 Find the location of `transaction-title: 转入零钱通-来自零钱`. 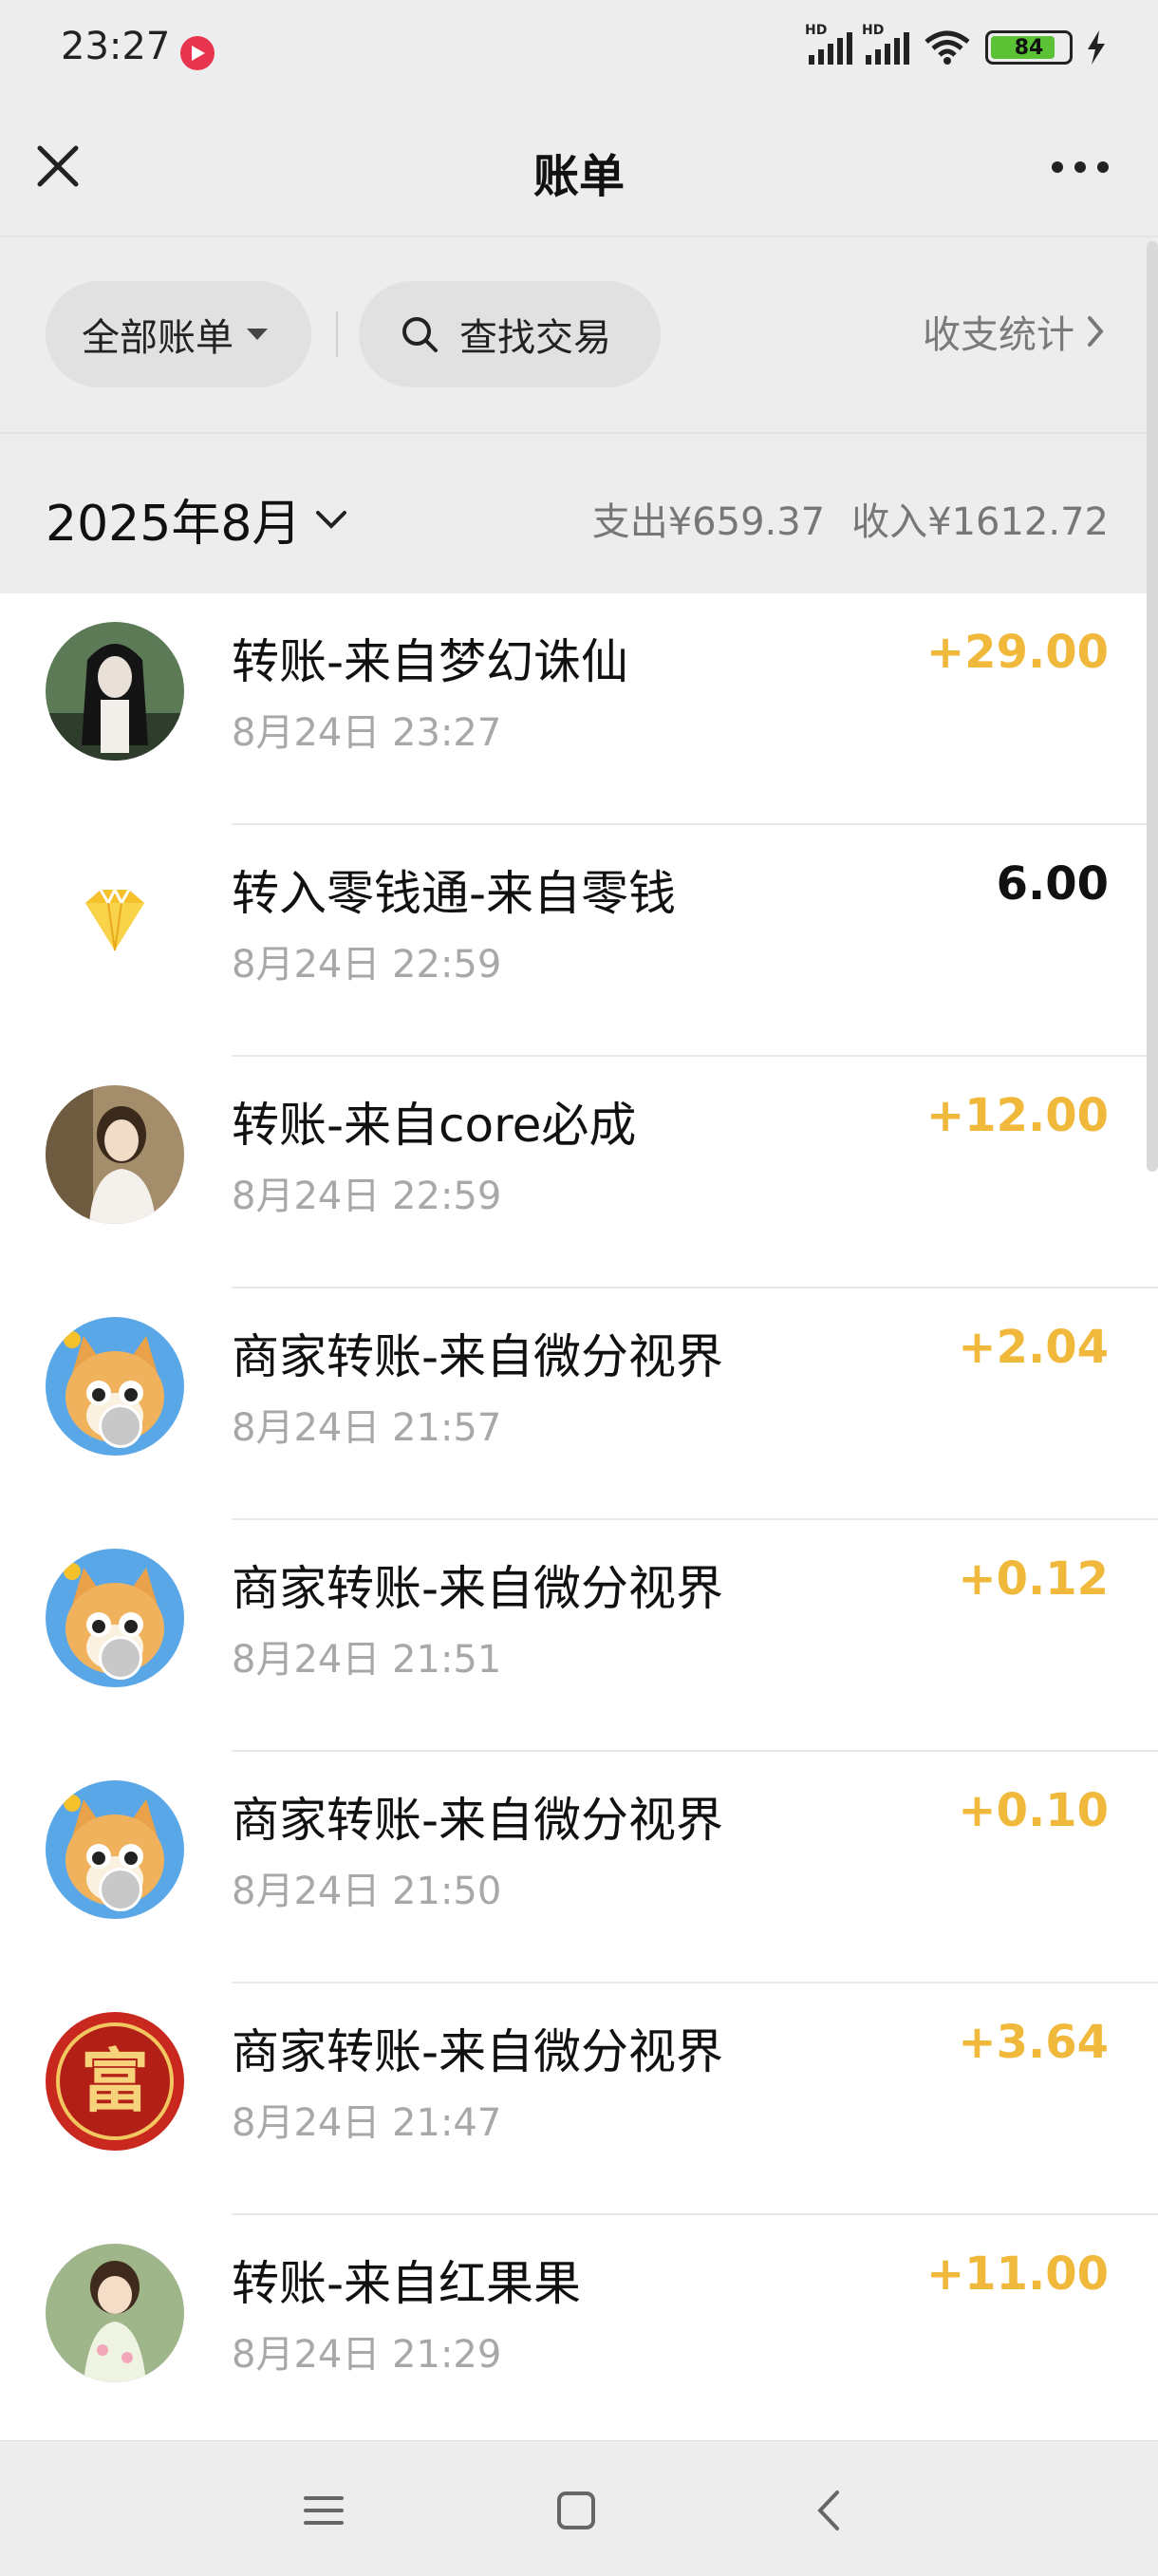

transaction-title: 转入零钱通-来自零钱 is located at coordinates (454, 893).